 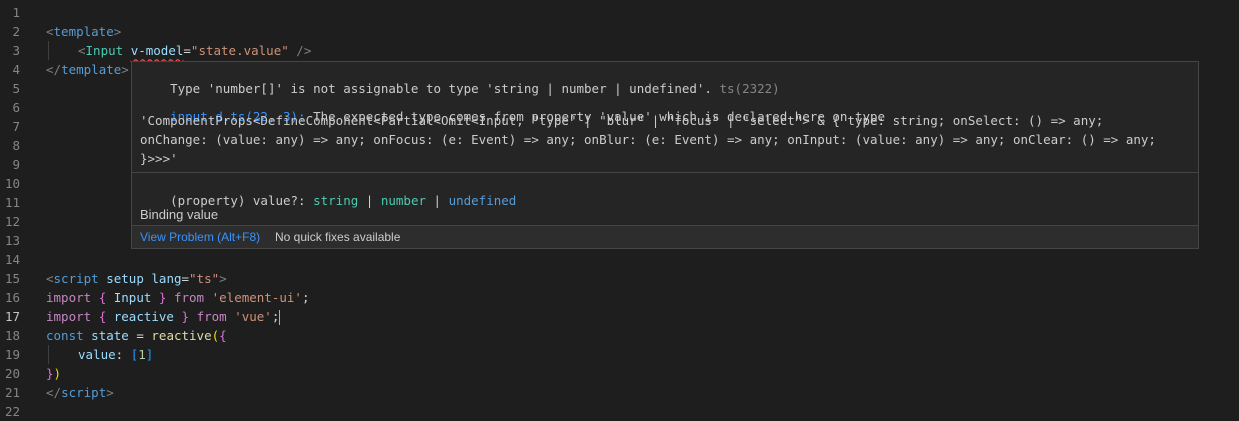 I want to click on line-number: 10, so click(x=12, y=183).